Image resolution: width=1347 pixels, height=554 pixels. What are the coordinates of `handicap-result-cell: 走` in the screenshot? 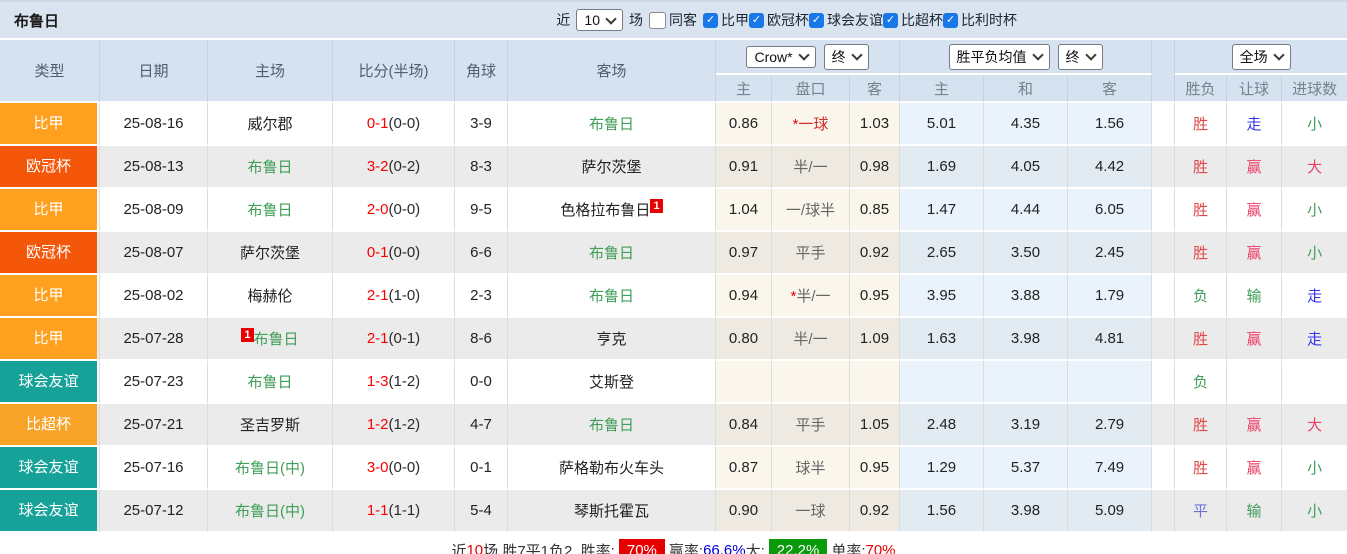 It's located at (1255, 124).